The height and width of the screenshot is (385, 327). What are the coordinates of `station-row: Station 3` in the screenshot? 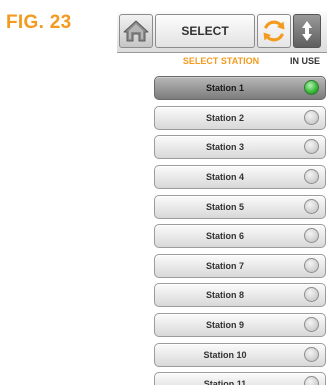 It's located at (240, 147).